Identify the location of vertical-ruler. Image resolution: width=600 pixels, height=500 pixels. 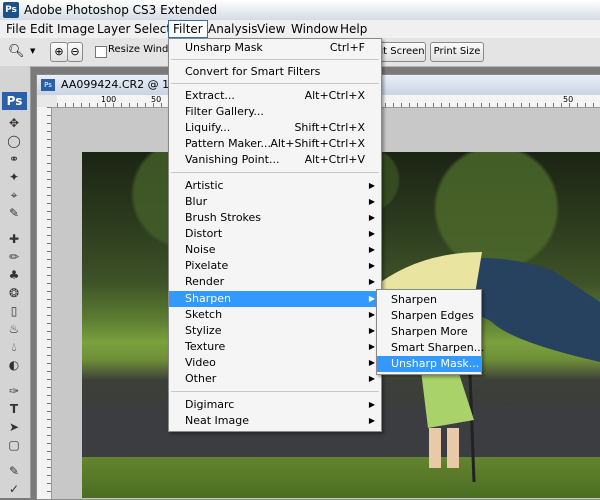
(44, 303).